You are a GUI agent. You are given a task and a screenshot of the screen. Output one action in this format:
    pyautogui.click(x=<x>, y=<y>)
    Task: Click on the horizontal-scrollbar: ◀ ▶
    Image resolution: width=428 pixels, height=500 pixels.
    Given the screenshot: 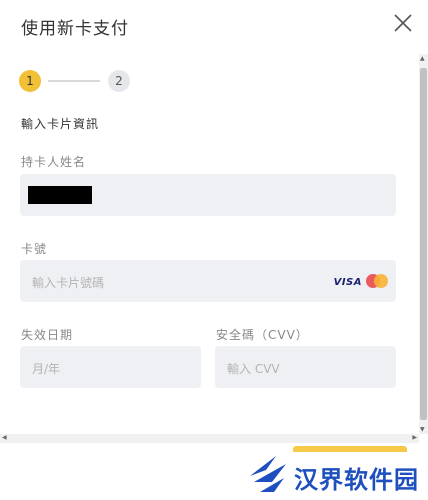 What is the action you would take?
    pyautogui.click(x=209, y=438)
    